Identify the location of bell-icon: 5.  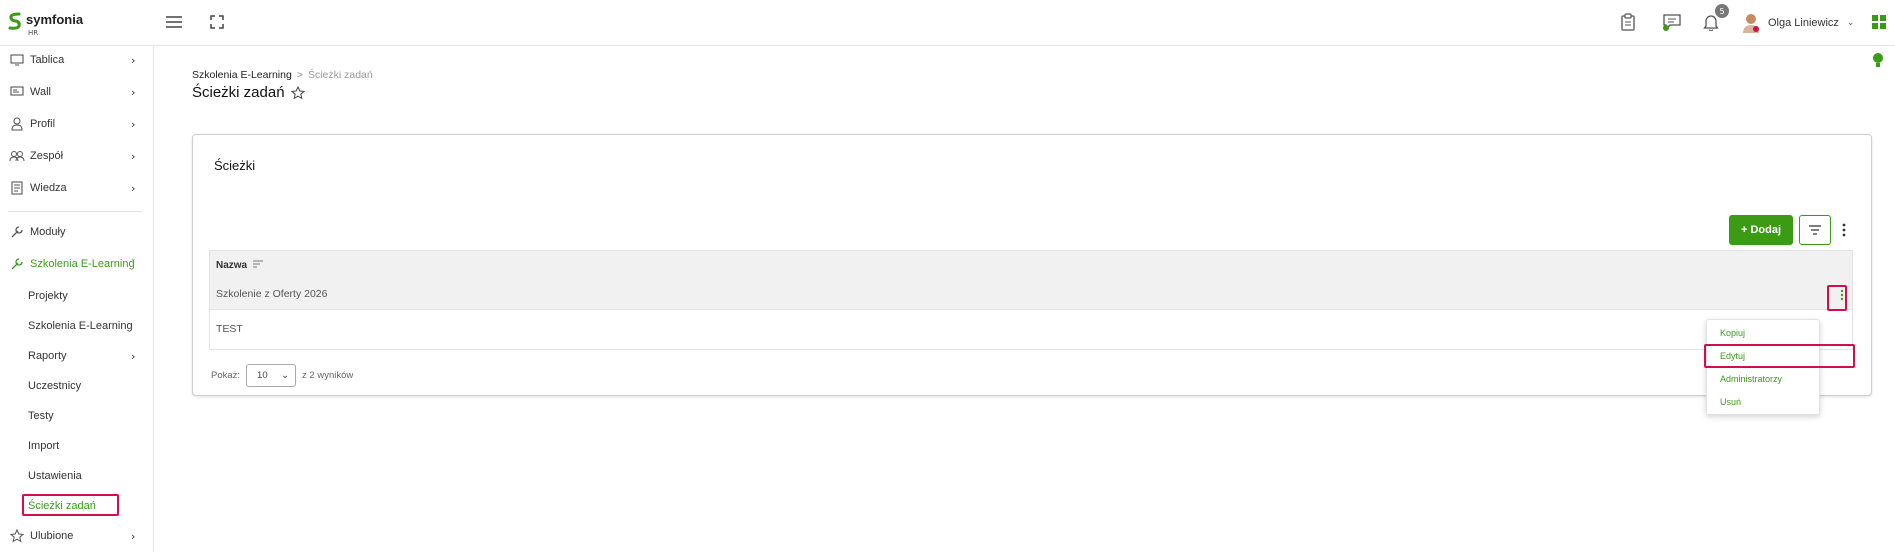
(1714, 19).